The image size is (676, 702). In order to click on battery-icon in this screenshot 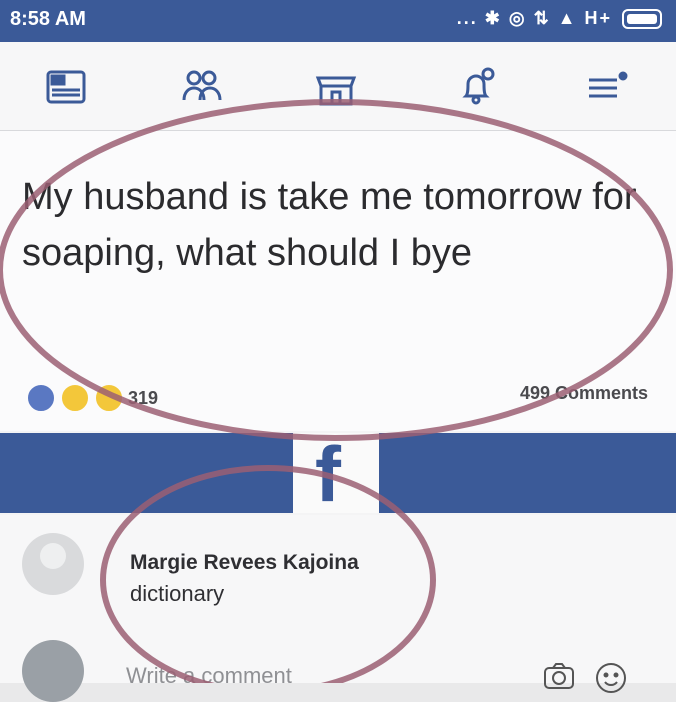, I will do `click(642, 18)`.